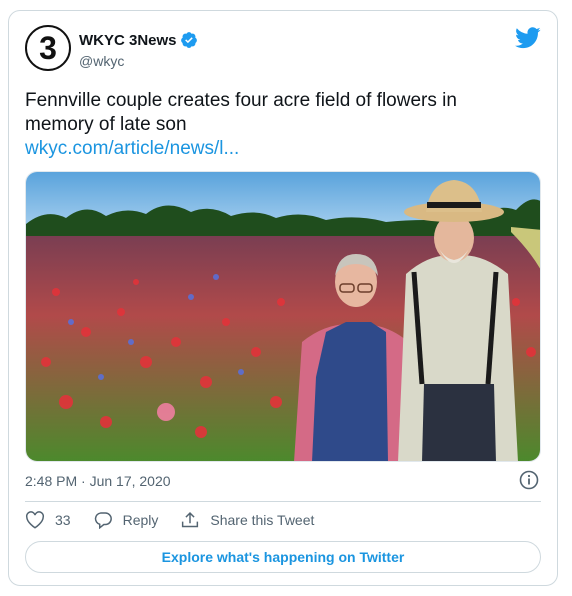 This screenshot has width=572, height=596. I want to click on tweet-timestamp: 2:48 PM · Jun 17, 2020, so click(98, 481).